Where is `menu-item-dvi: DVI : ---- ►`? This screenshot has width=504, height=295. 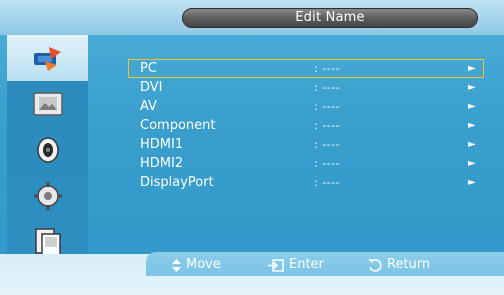 menu-item-dvi: DVI : ---- ► is located at coordinates (306, 87).